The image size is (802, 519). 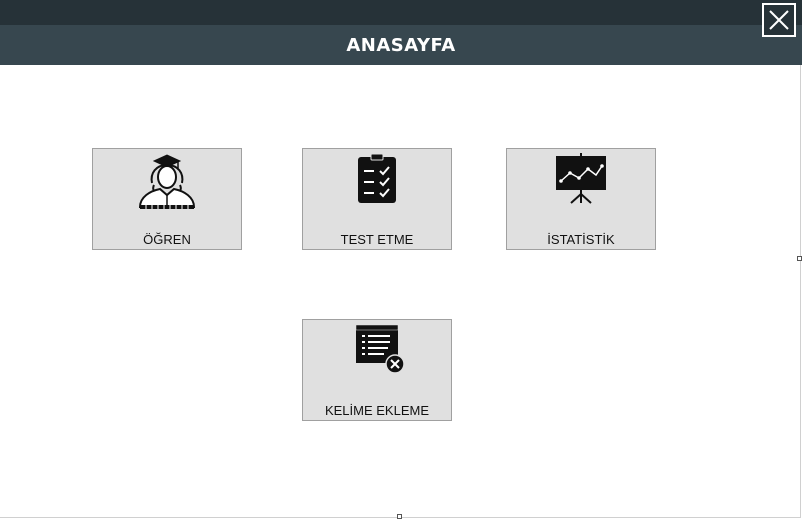 I want to click on test-button-label: TEST ETME, so click(x=377, y=239).